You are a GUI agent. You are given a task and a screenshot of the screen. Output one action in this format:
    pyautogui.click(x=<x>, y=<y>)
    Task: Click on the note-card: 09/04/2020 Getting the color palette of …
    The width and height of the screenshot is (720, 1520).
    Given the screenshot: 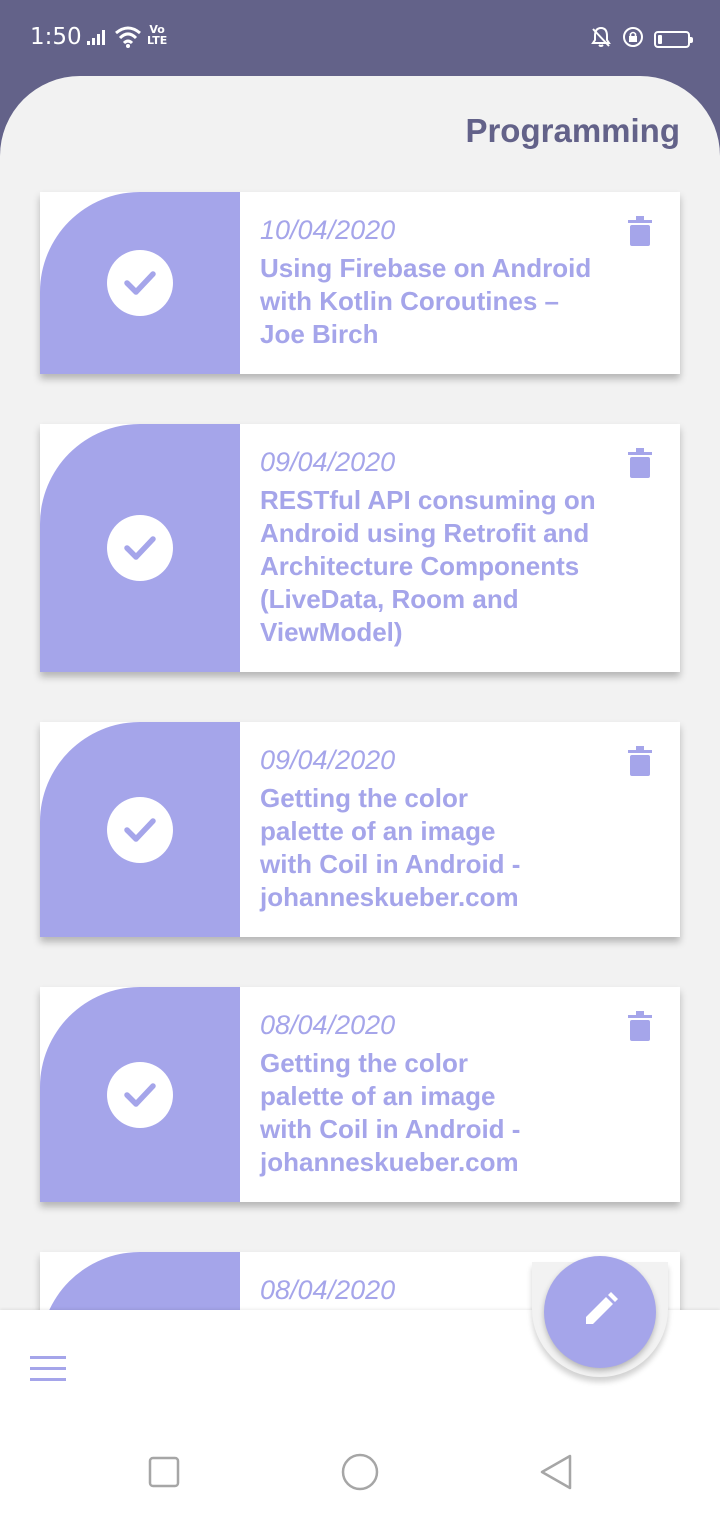 What is the action you would take?
    pyautogui.click(x=360, y=829)
    